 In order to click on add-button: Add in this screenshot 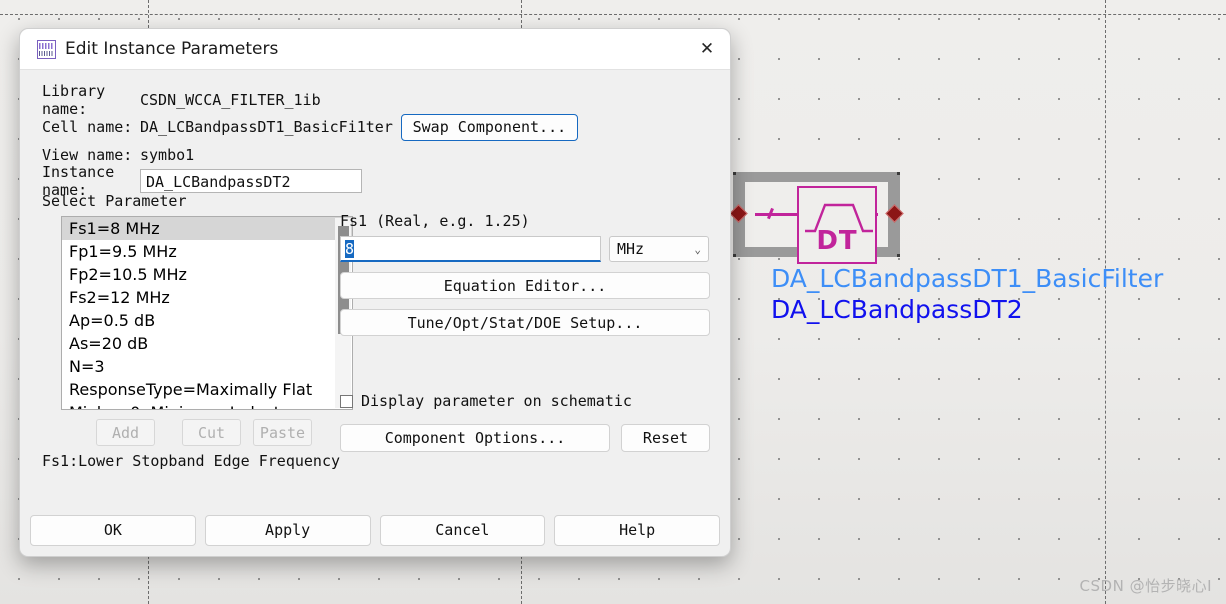, I will do `click(125, 432)`.